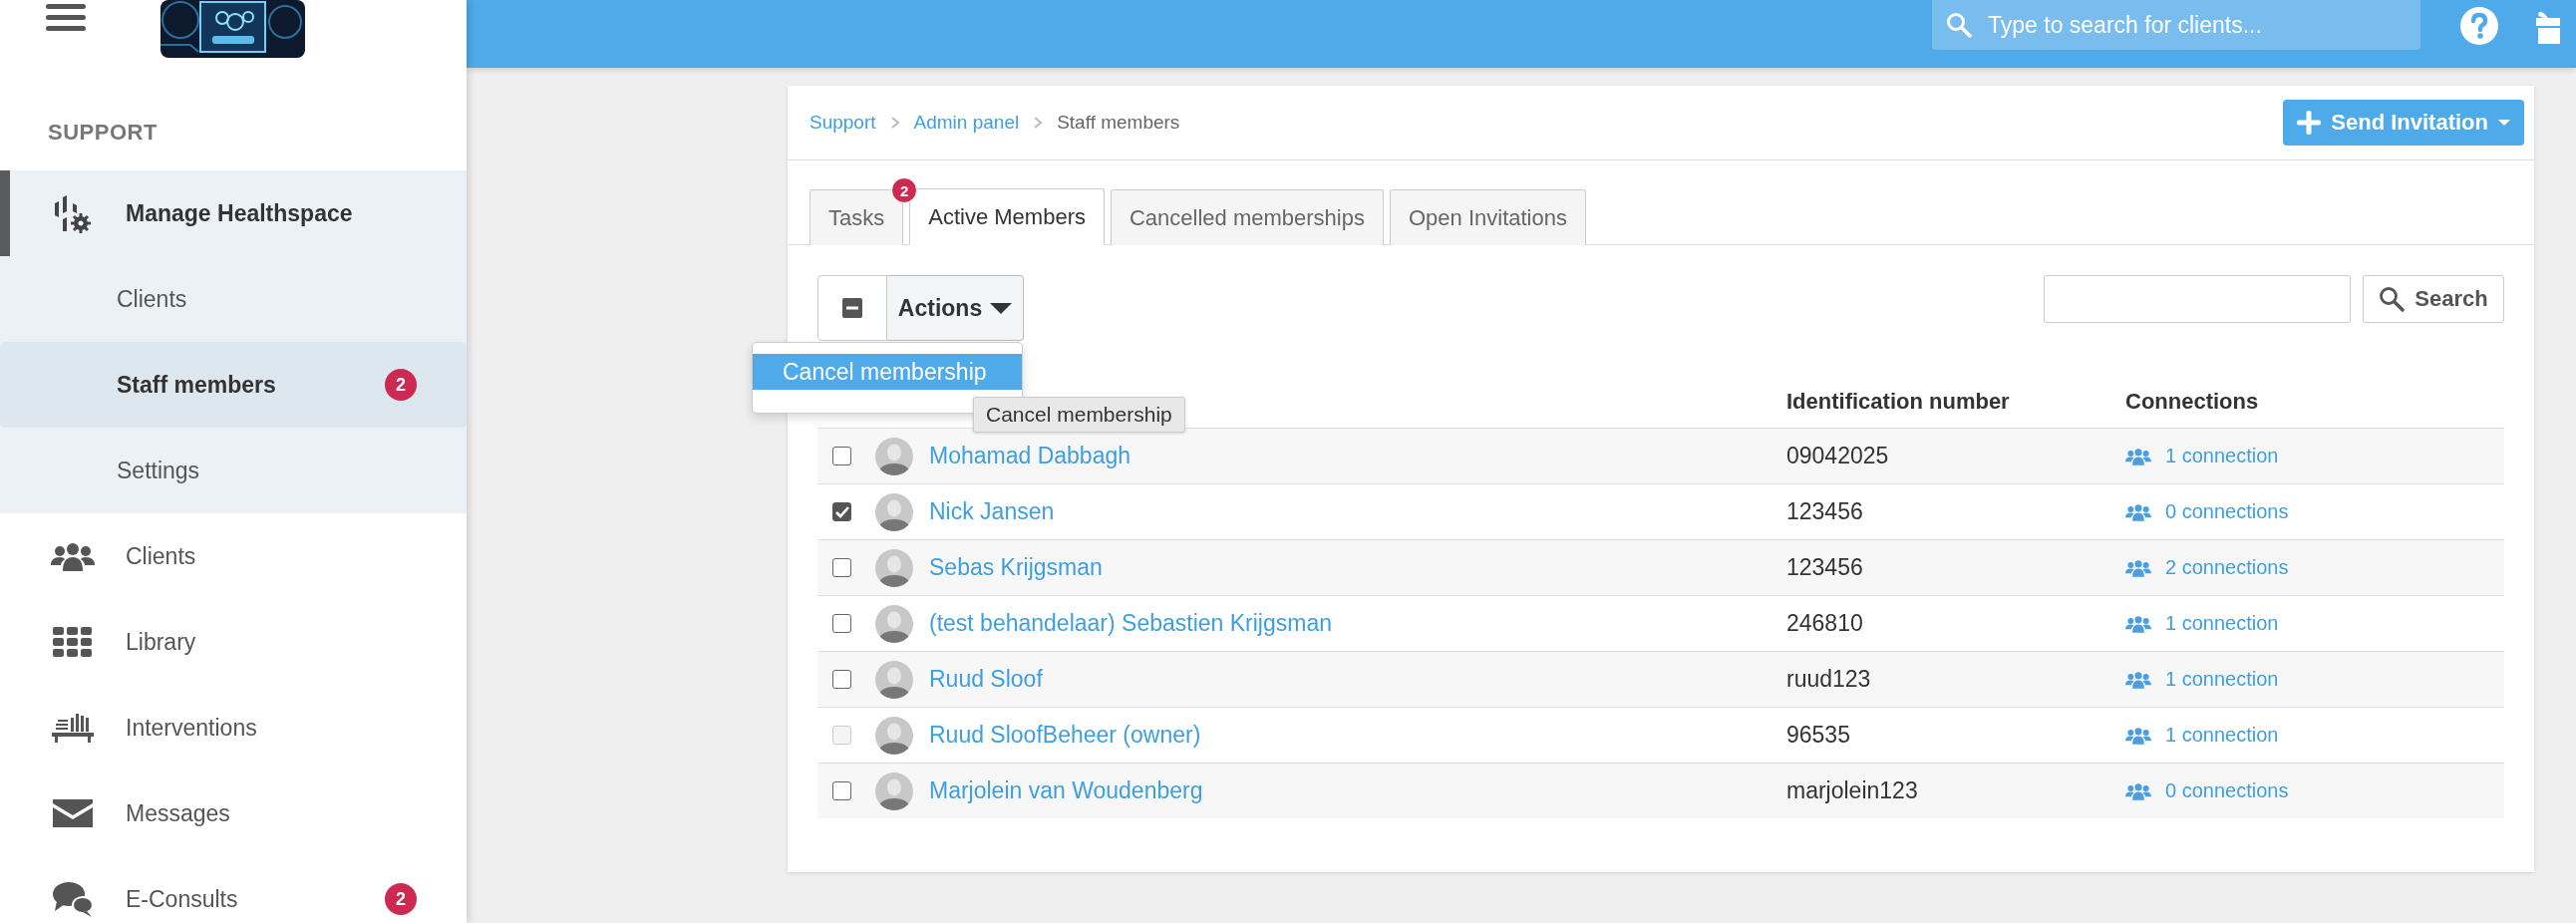 This screenshot has width=2576, height=923. Describe the element at coordinates (73, 728) in the screenshot. I see `bookshelf-icon` at that location.